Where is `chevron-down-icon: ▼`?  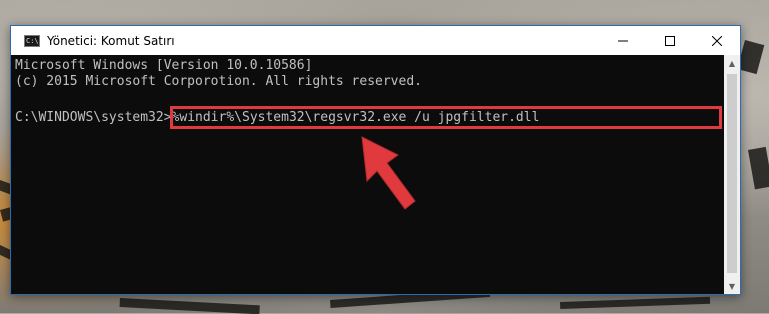
chevron-down-icon: ▼ is located at coordinates (732, 286).